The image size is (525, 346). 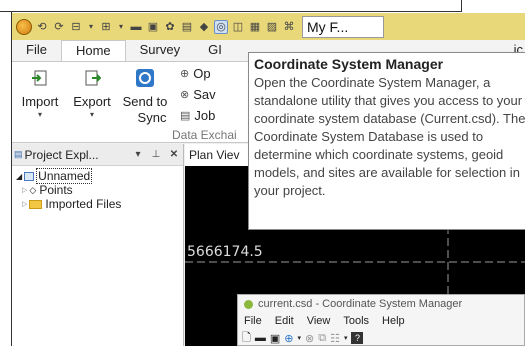 I want to click on save-button: ⊗ Sav, so click(x=198, y=94).